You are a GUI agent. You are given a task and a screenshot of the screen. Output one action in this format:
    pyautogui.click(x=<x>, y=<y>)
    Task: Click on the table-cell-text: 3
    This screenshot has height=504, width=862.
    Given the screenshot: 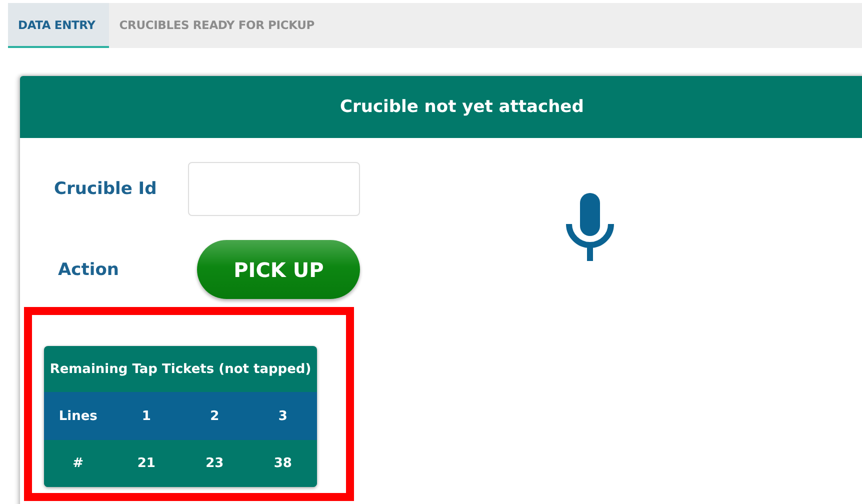 What is the action you would take?
    pyautogui.click(x=282, y=417)
    